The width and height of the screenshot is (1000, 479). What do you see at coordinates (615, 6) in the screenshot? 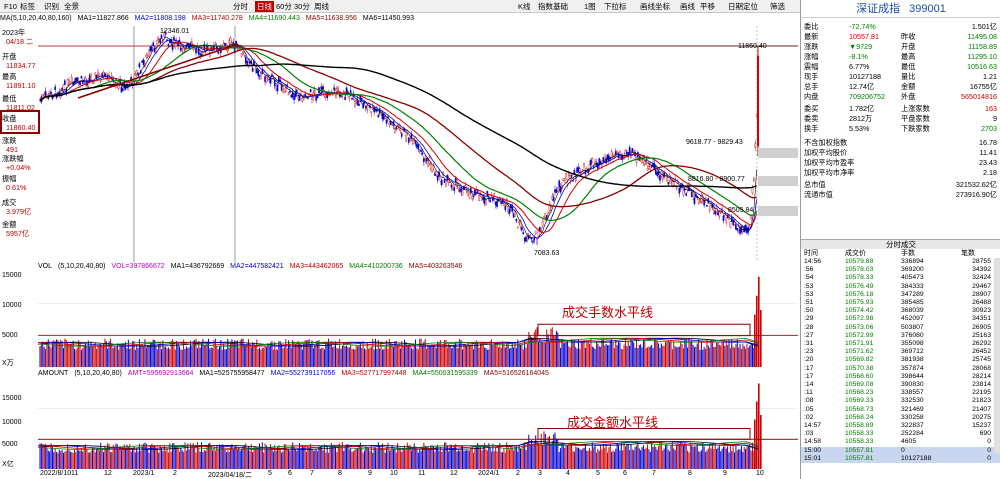
I see `toolbar-right-item-3: 下拉标` at bounding box center [615, 6].